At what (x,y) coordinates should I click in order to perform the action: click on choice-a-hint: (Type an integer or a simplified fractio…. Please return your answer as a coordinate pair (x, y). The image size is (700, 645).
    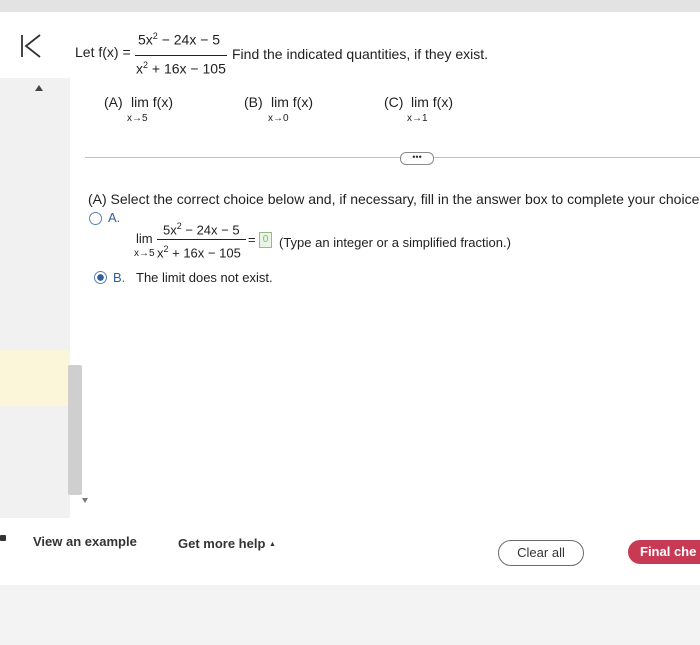
    Looking at the image, I should click on (395, 242).